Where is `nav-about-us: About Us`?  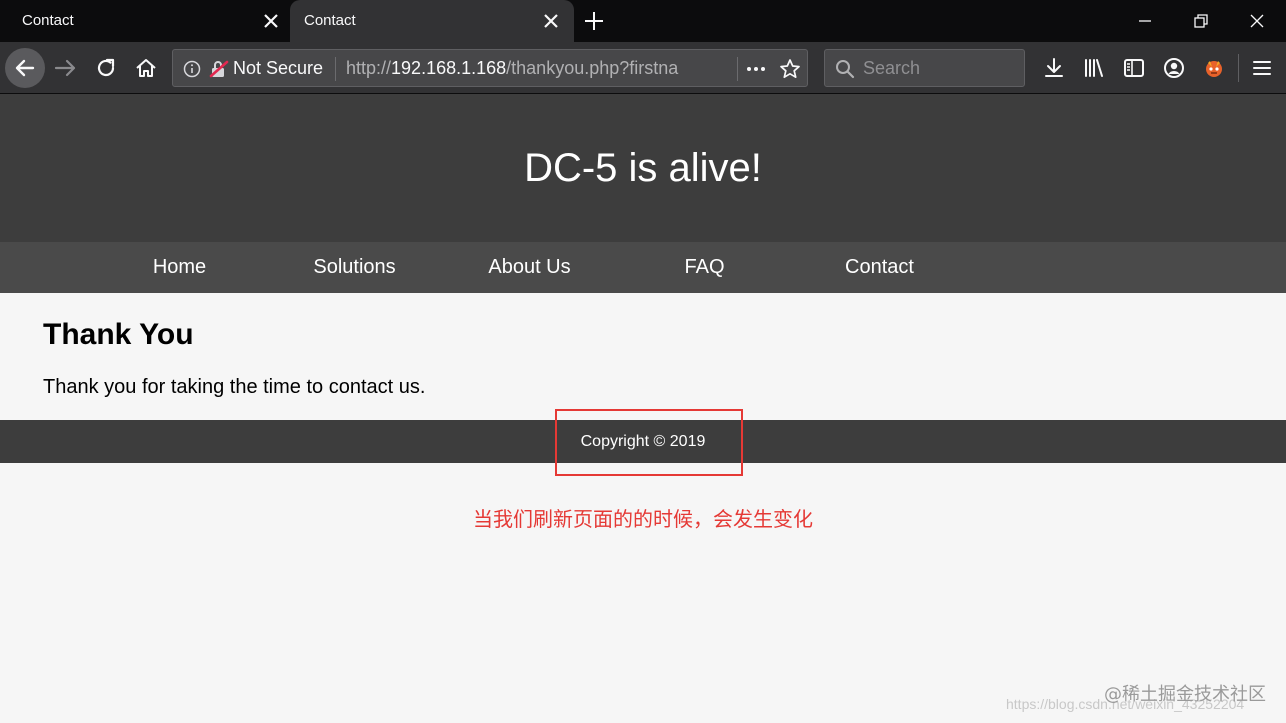 nav-about-us: About Us is located at coordinates (529, 267).